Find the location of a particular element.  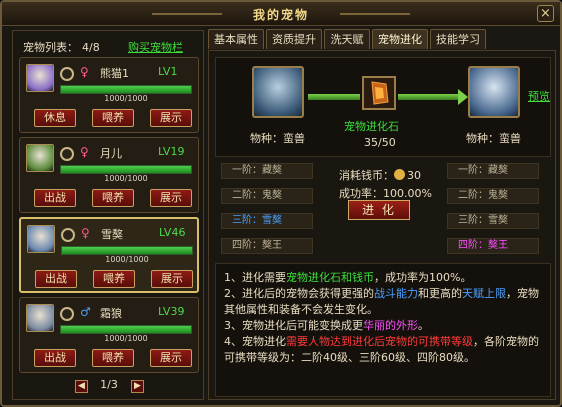

stage-right-2: 二阶：鬼獒 is located at coordinates (493, 196).